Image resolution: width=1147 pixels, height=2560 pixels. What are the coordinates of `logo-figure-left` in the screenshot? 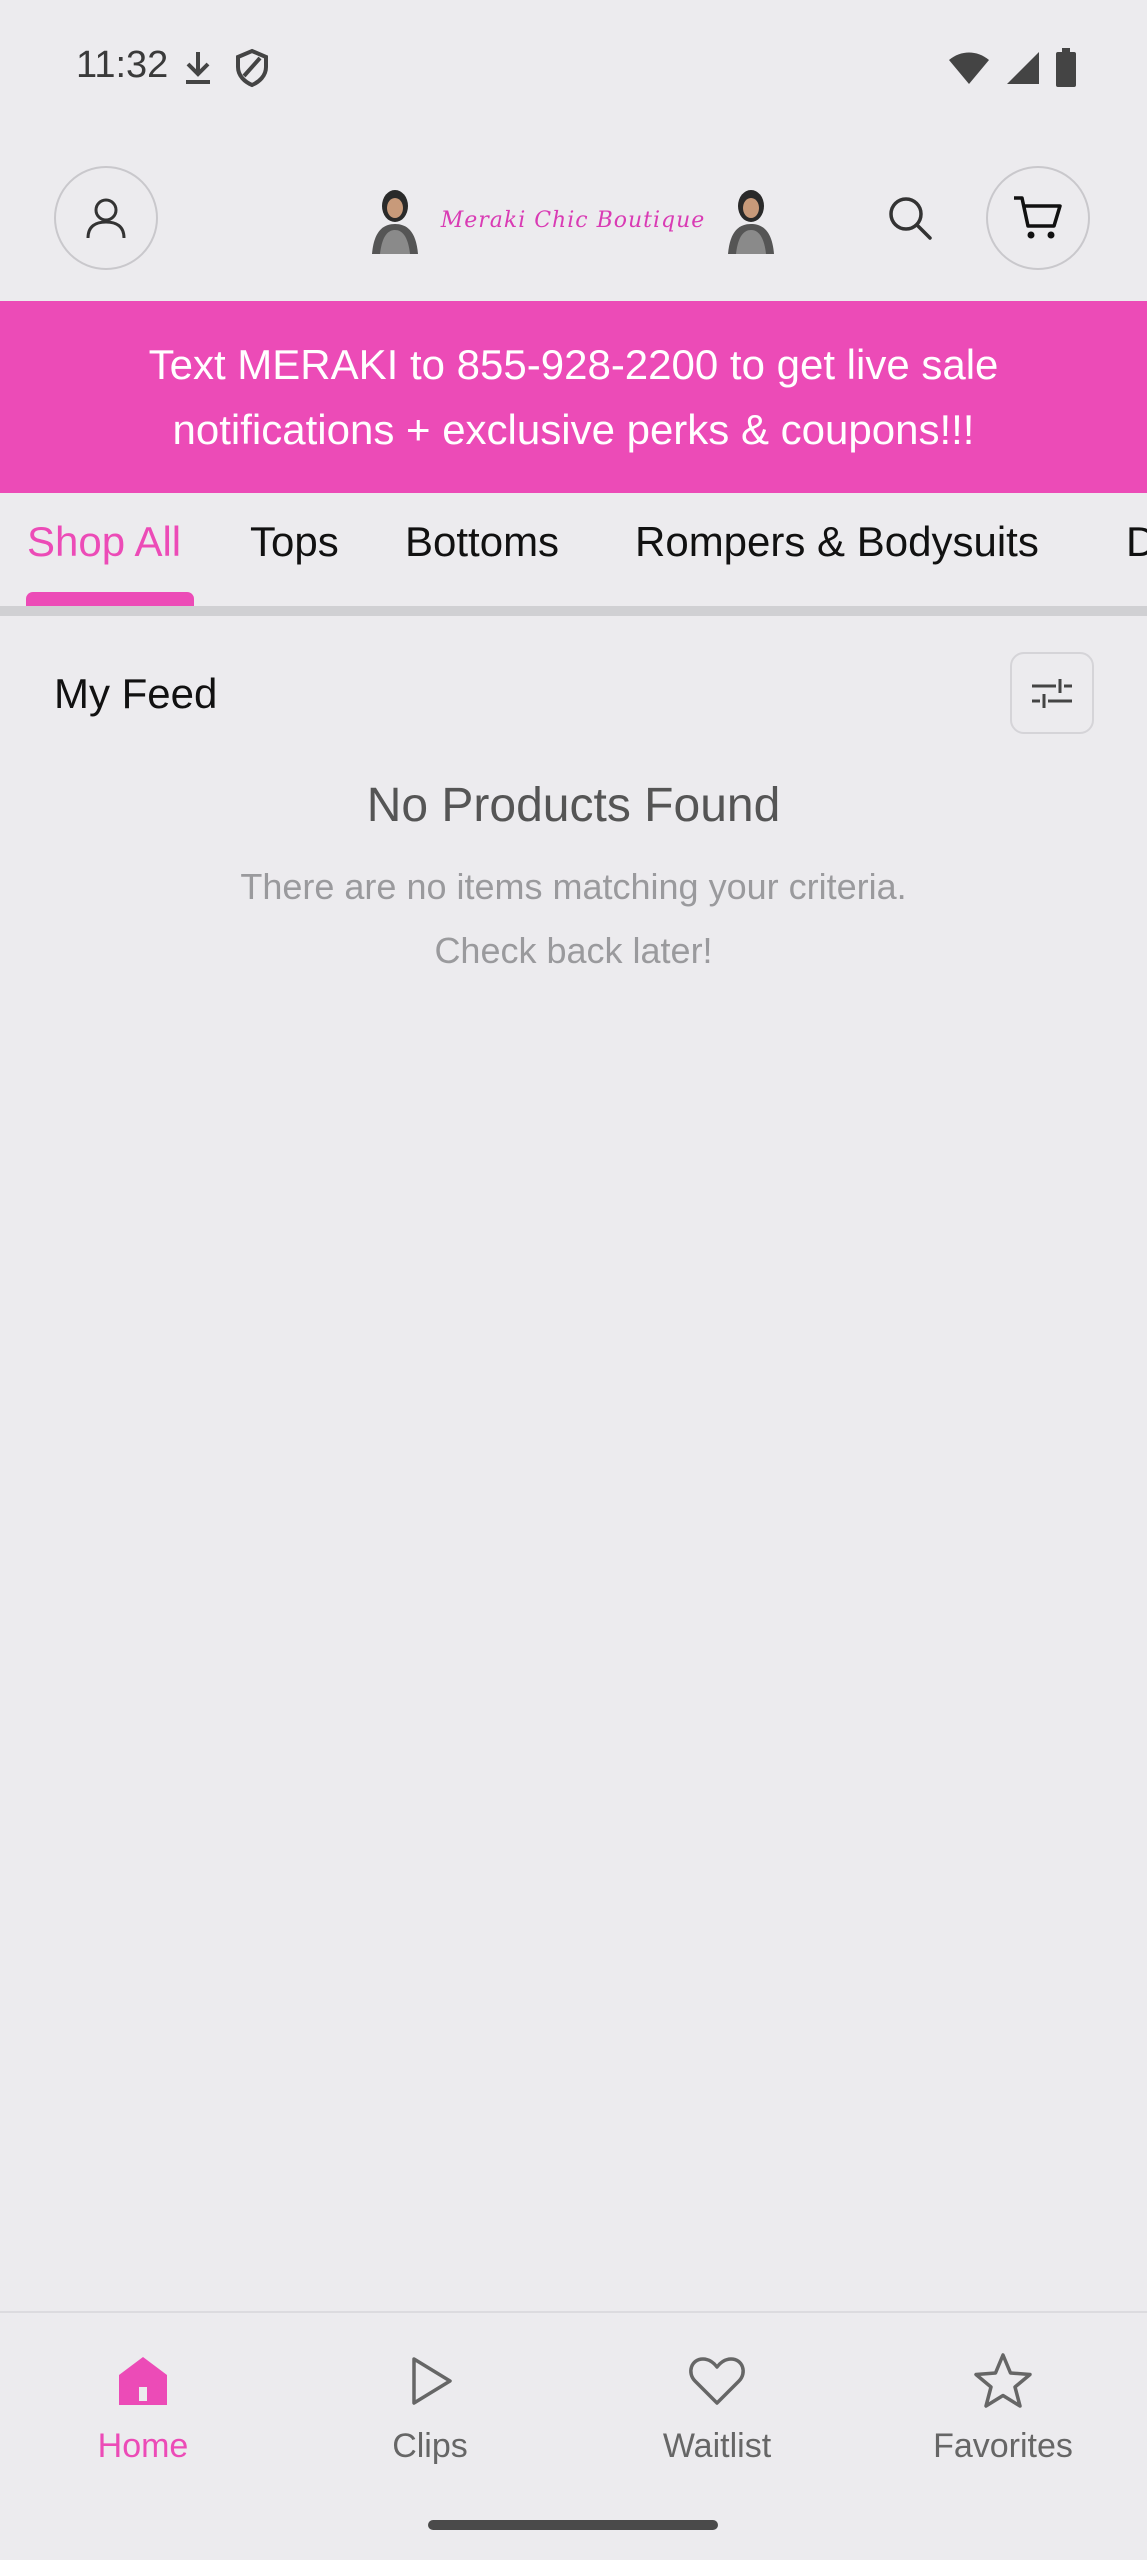 It's located at (395, 222).